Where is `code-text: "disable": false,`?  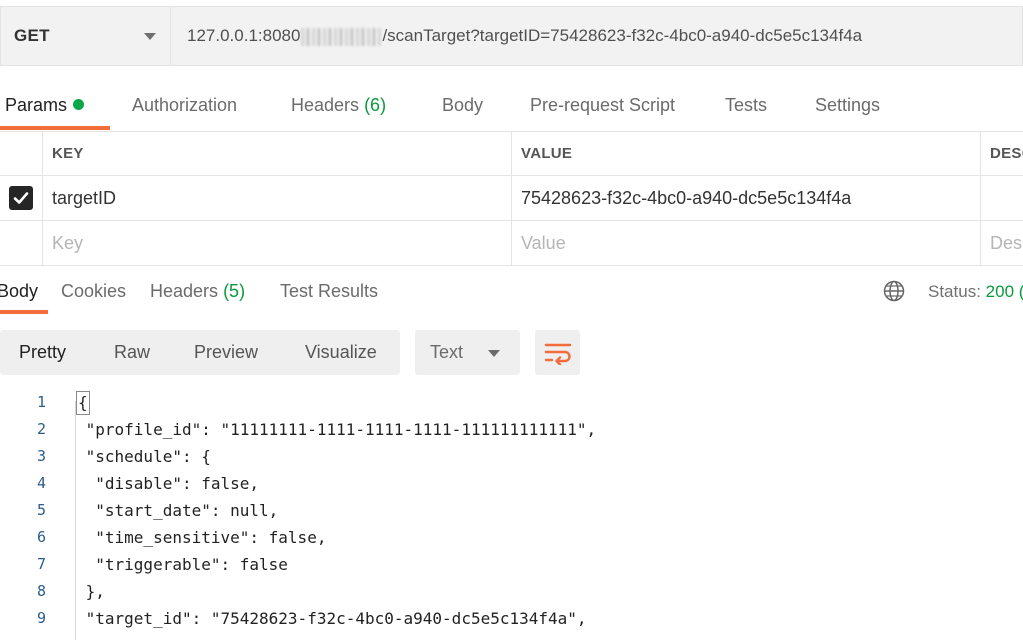
code-text: "disable": false, is located at coordinates (168, 483).